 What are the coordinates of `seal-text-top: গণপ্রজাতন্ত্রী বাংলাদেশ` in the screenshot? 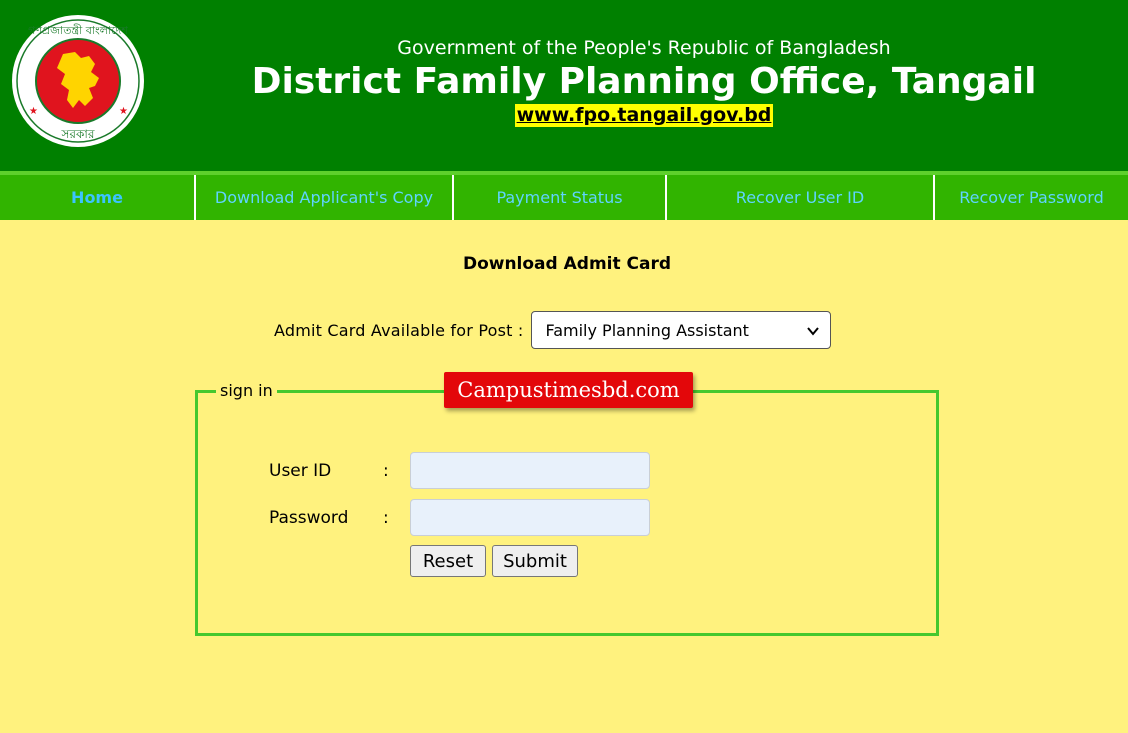 It's located at (78, 30).